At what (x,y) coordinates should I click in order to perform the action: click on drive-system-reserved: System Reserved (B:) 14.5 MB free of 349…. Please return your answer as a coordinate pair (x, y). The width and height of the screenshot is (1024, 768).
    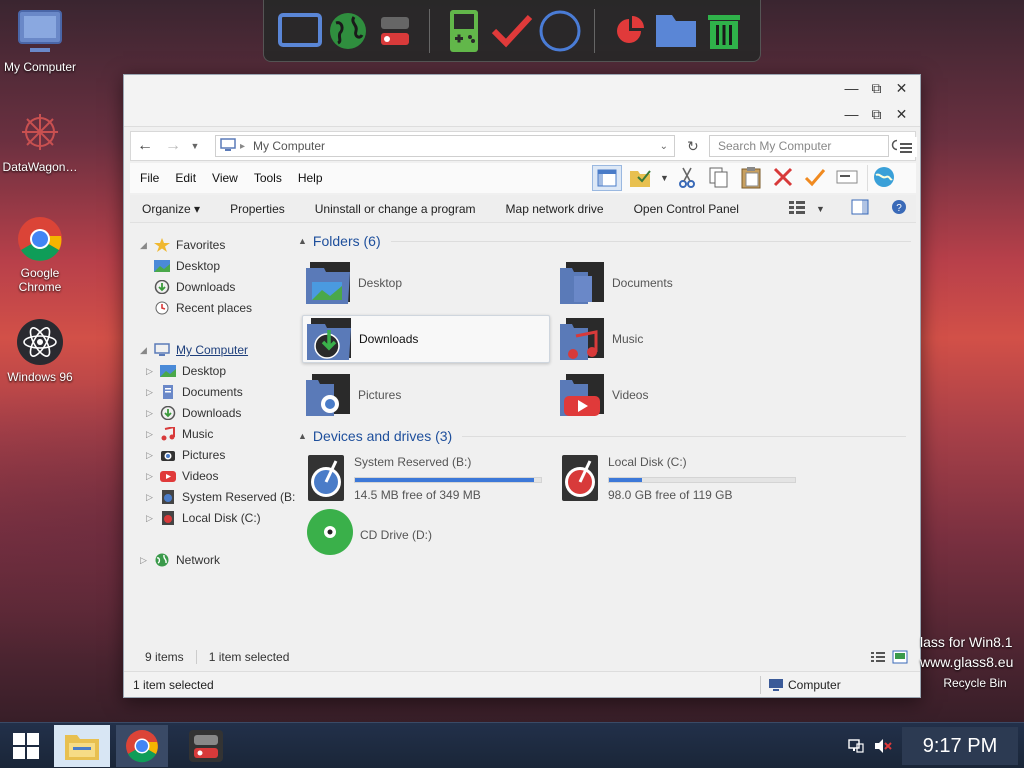
    Looking at the image, I should click on (424, 479).